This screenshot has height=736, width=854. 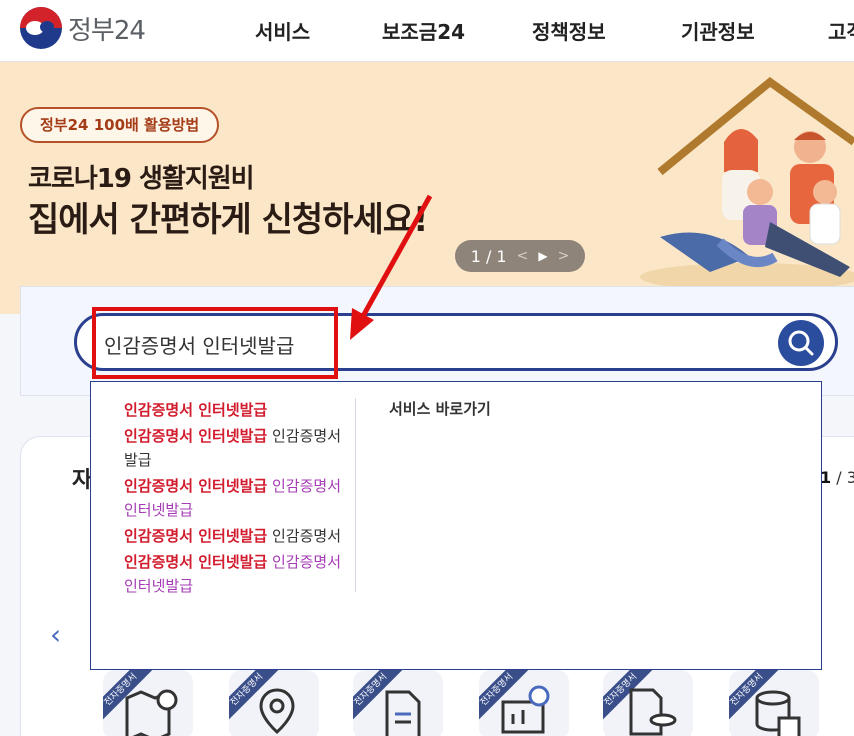 What do you see at coordinates (403, 713) in the screenshot?
I see `document-icon` at bounding box center [403, 713].